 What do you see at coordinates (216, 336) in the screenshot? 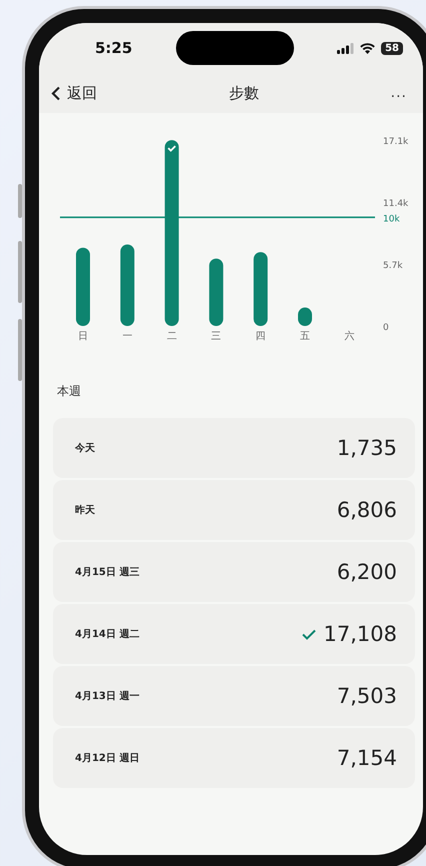
I see `axis-label: 三` at bounding box center [216, 336].